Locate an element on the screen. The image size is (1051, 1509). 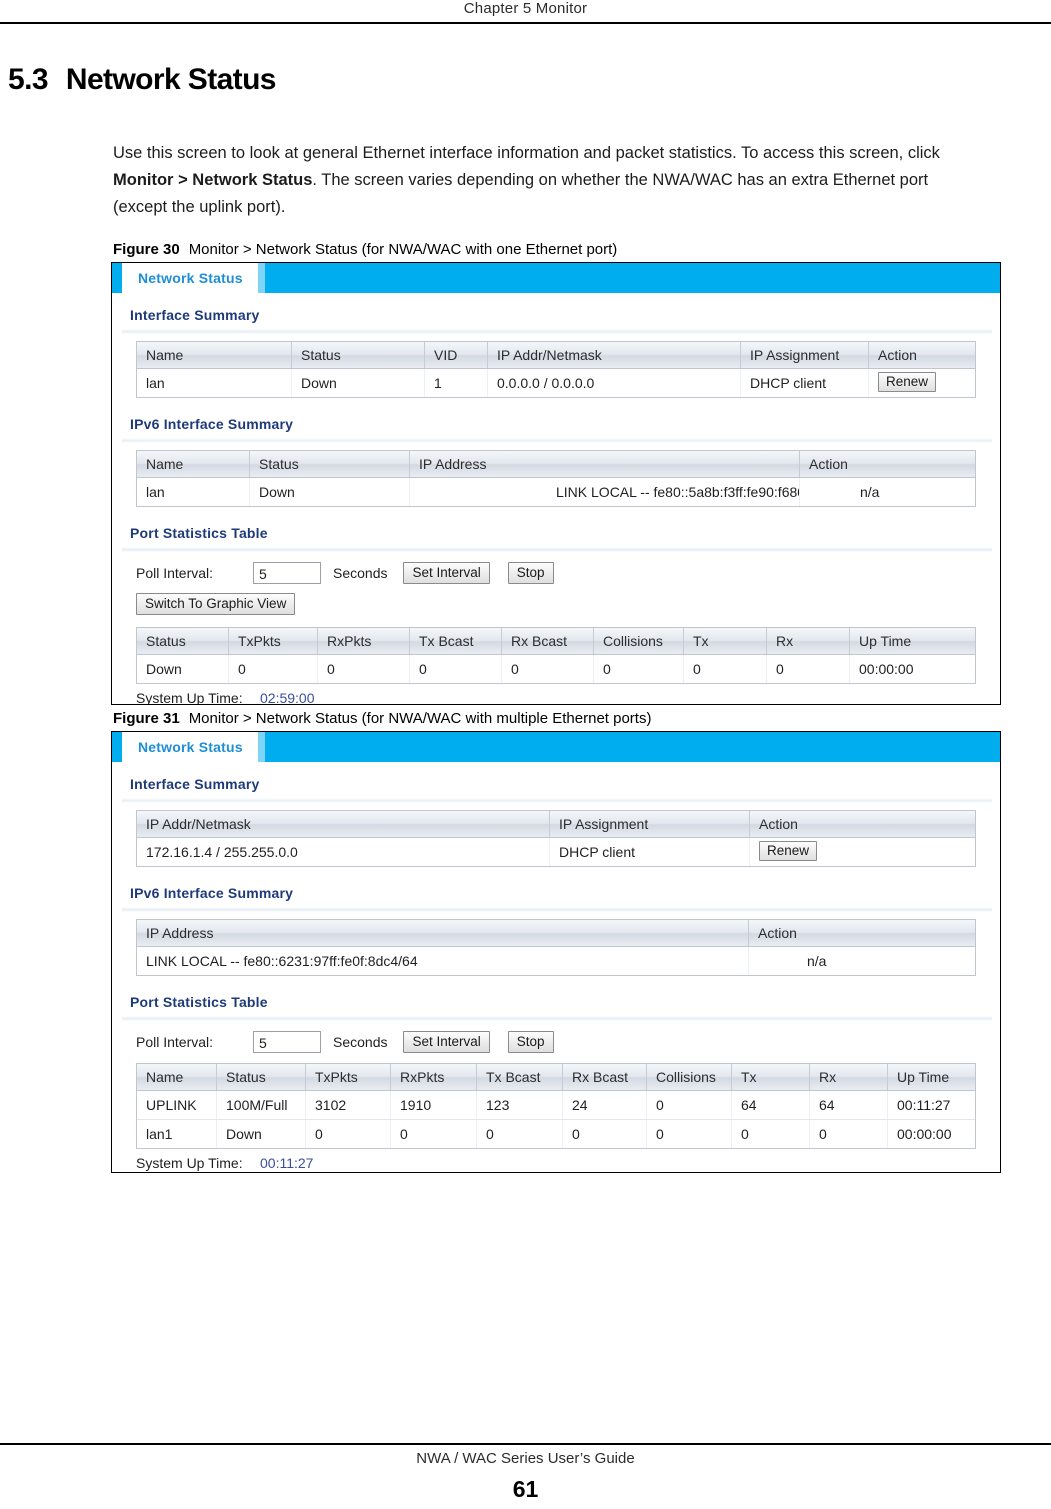
section-number: 5.3 is located at coordinates (28, 79).